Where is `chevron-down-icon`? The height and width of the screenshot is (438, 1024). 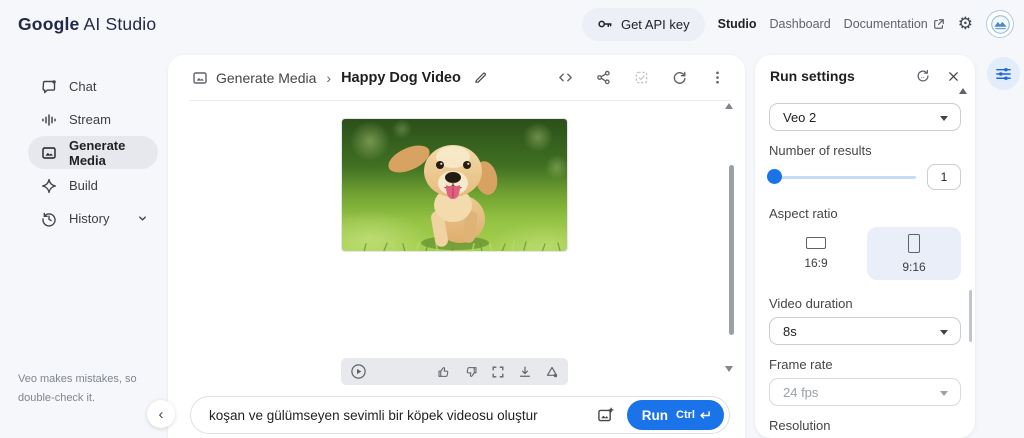
chevron-down-icon is located at coordinates (142, 218).